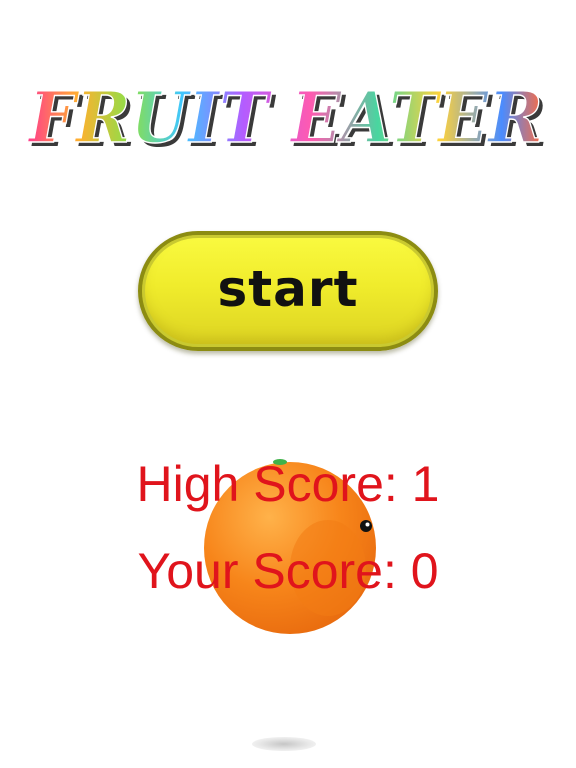 The width and height of the screenshot is (576, 768). What do you see at coordinates (288, 571) in the screenshot?
I see `your-score-text: Your Score: 0` at bounding box center [288, 571].